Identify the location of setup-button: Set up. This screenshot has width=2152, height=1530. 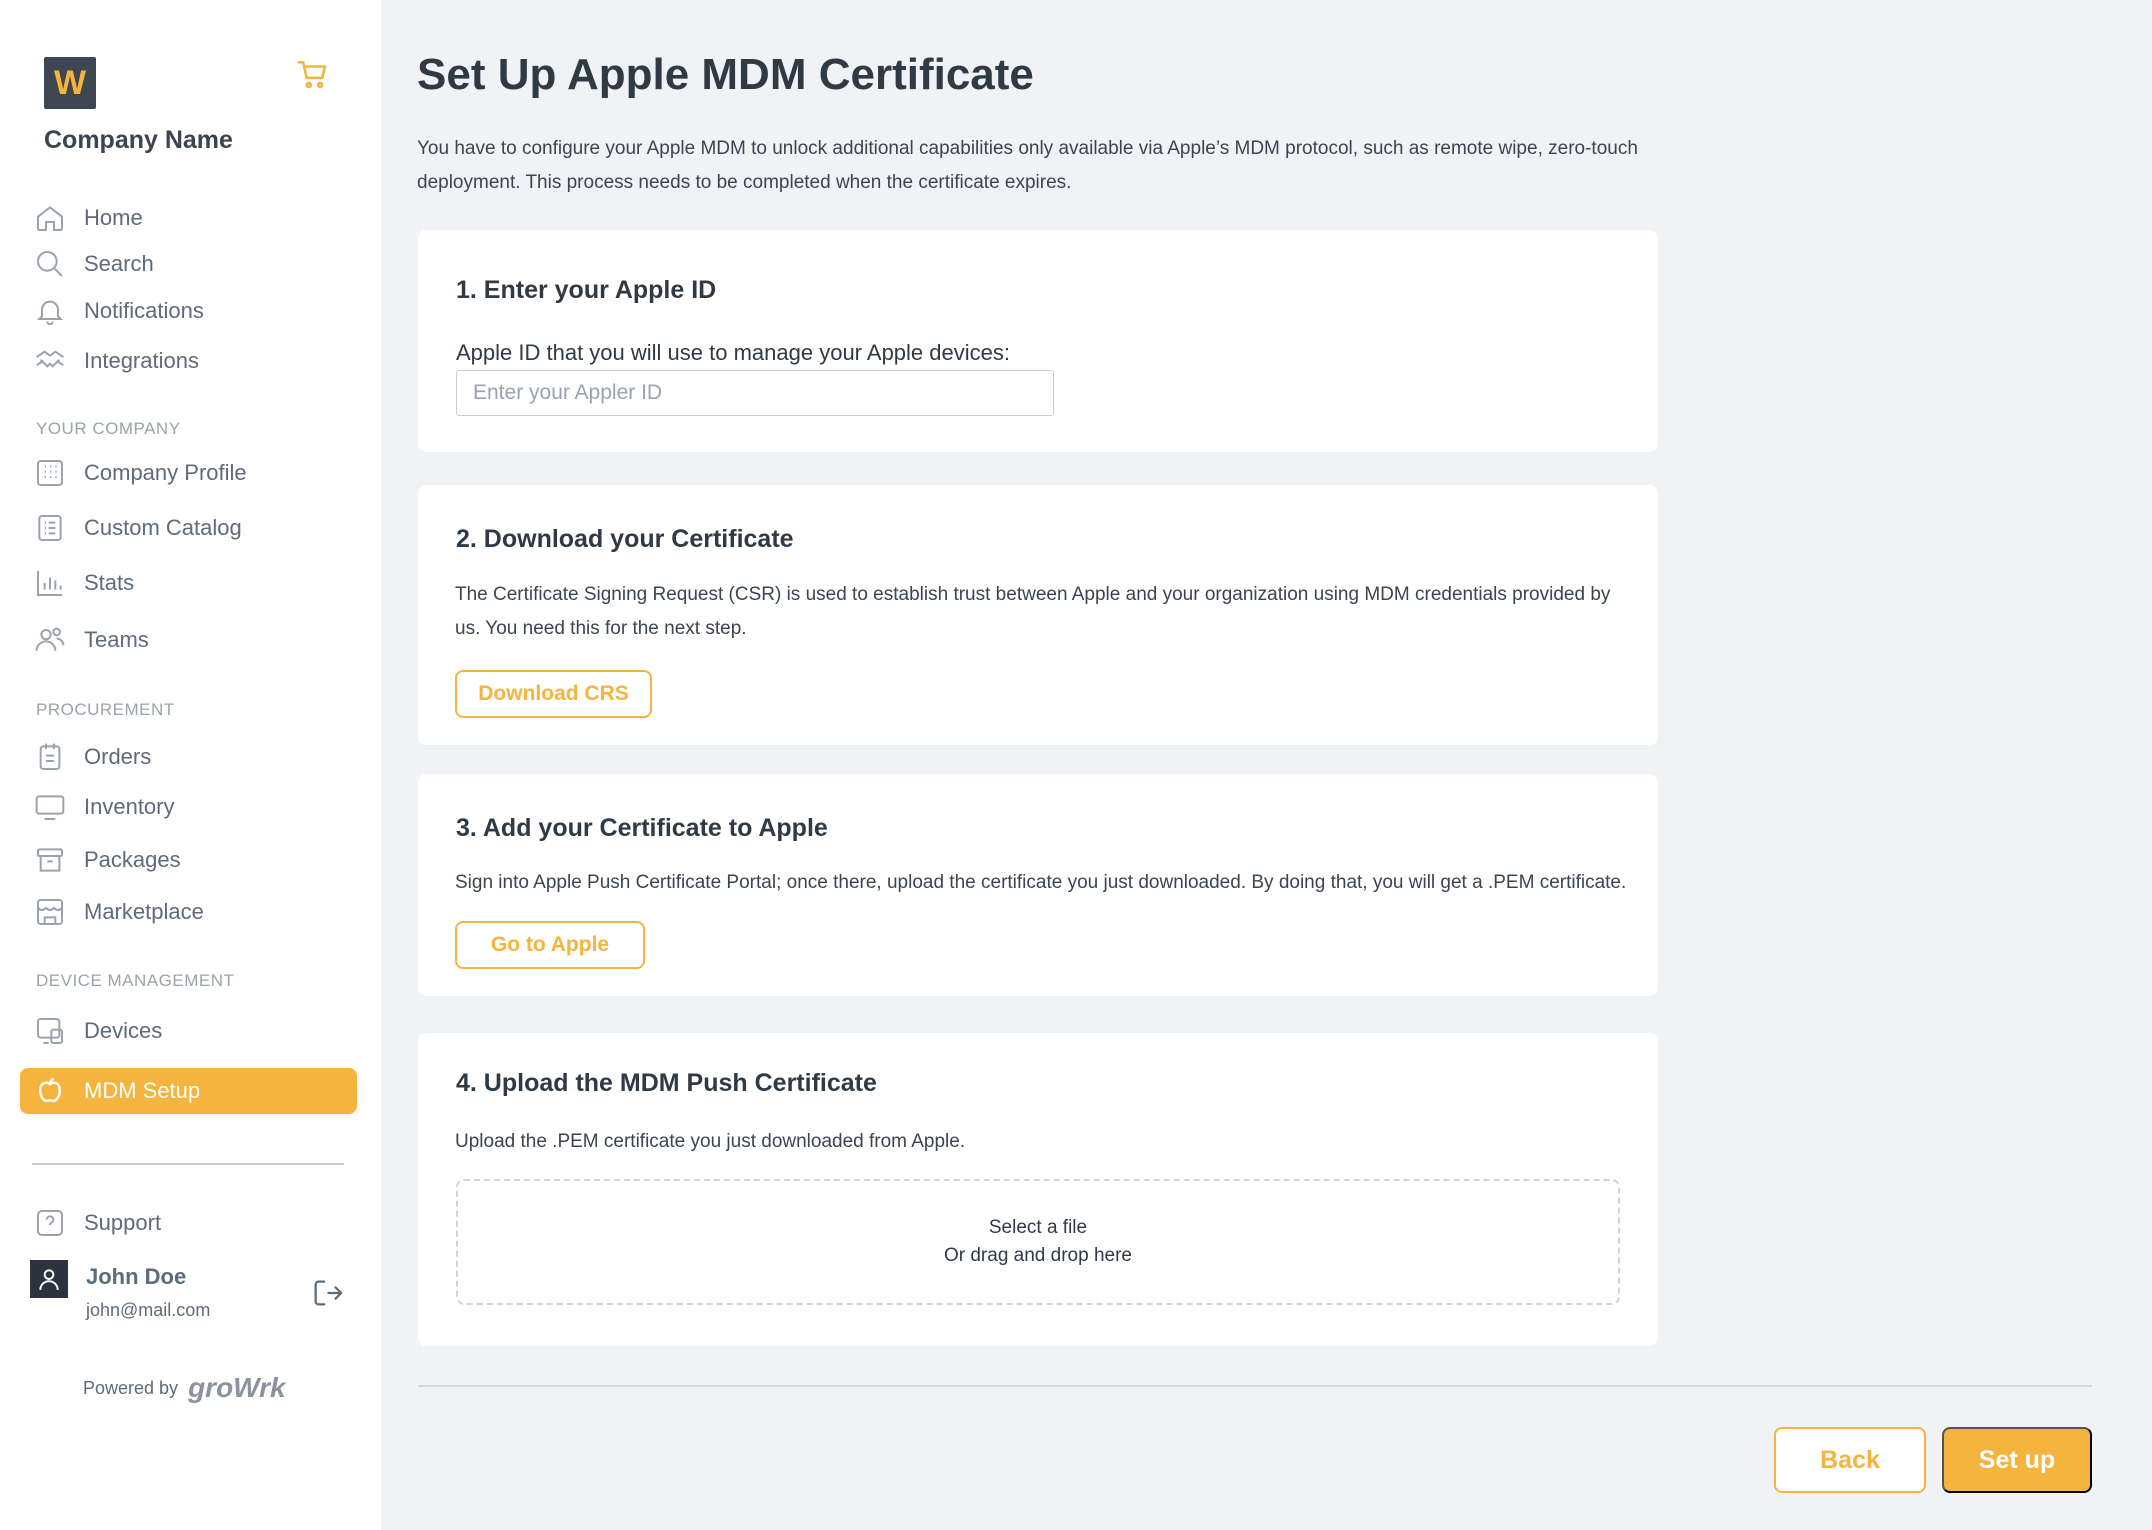
(2017, 1460).